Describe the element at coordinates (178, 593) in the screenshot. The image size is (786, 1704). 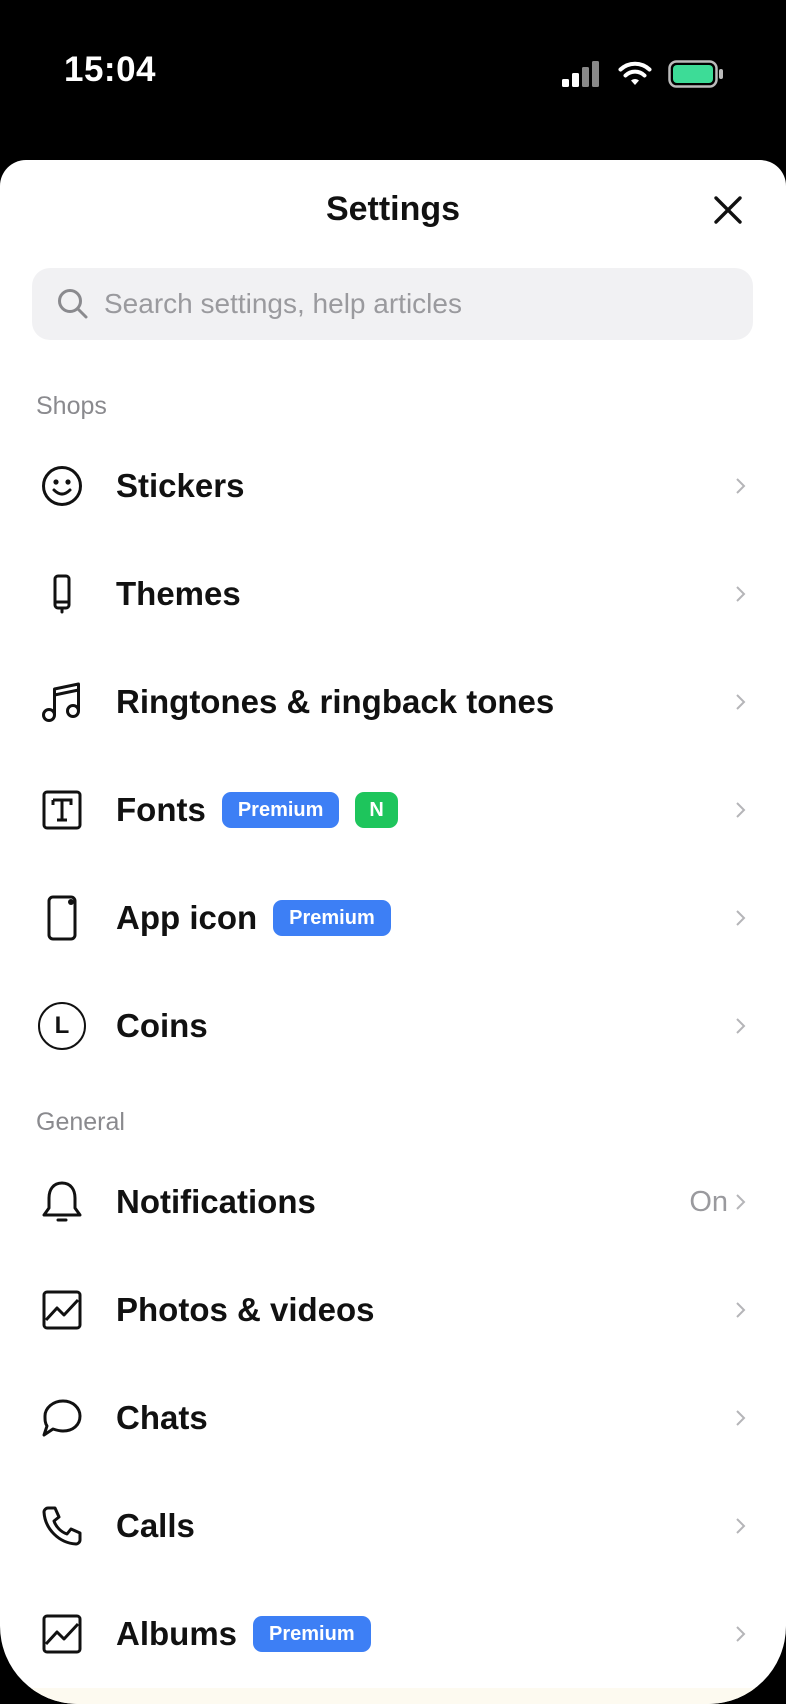
I see `row-label: Themes` at that location.